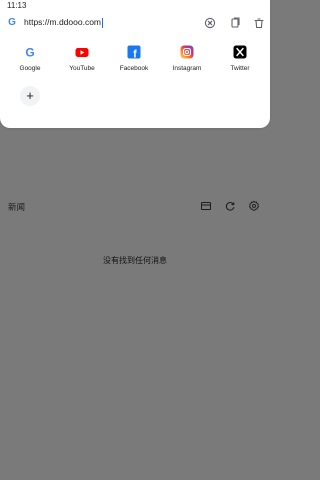  What do you see at coordinates (259, 23) in the screenshot?
I see `delete-icon` at bounding box center [259, 23].